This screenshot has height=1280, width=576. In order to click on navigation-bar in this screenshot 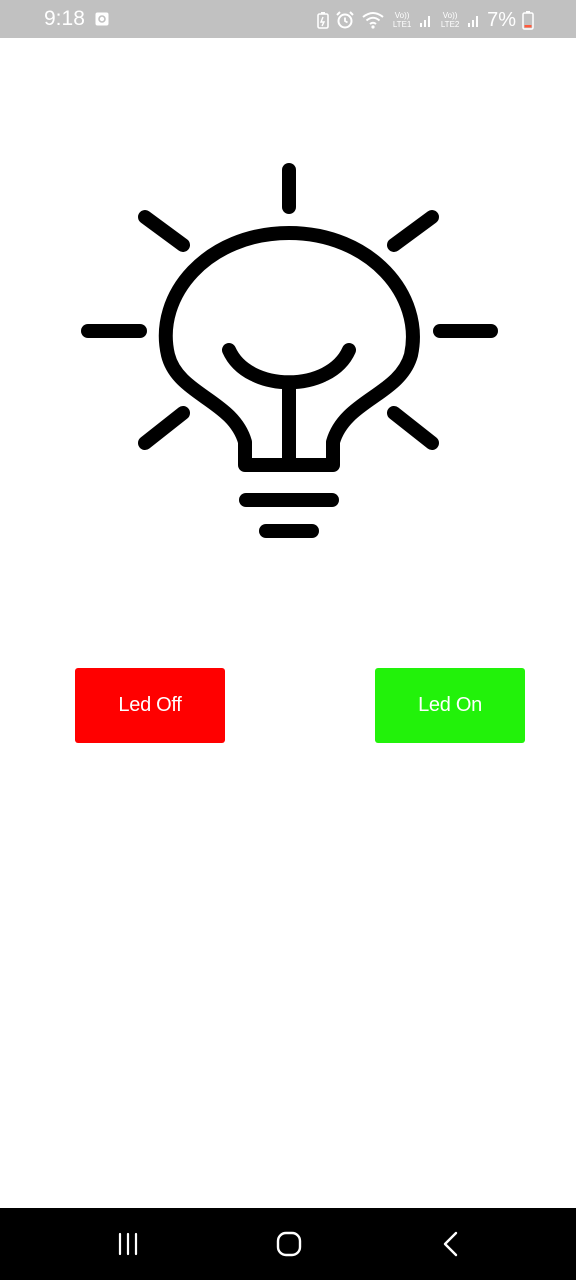, I will do `click(288, 1244)`.